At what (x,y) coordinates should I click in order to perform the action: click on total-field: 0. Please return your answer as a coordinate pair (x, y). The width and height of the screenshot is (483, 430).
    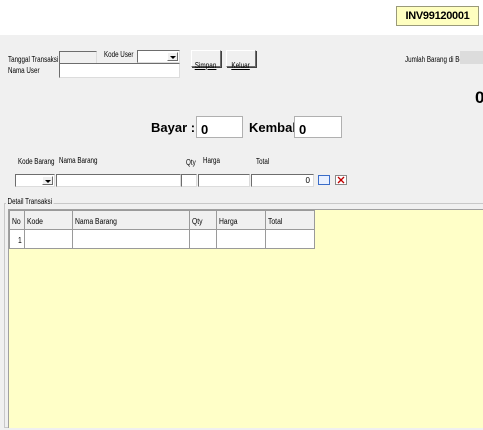
    Looking at the image, I should click on (282, 180).